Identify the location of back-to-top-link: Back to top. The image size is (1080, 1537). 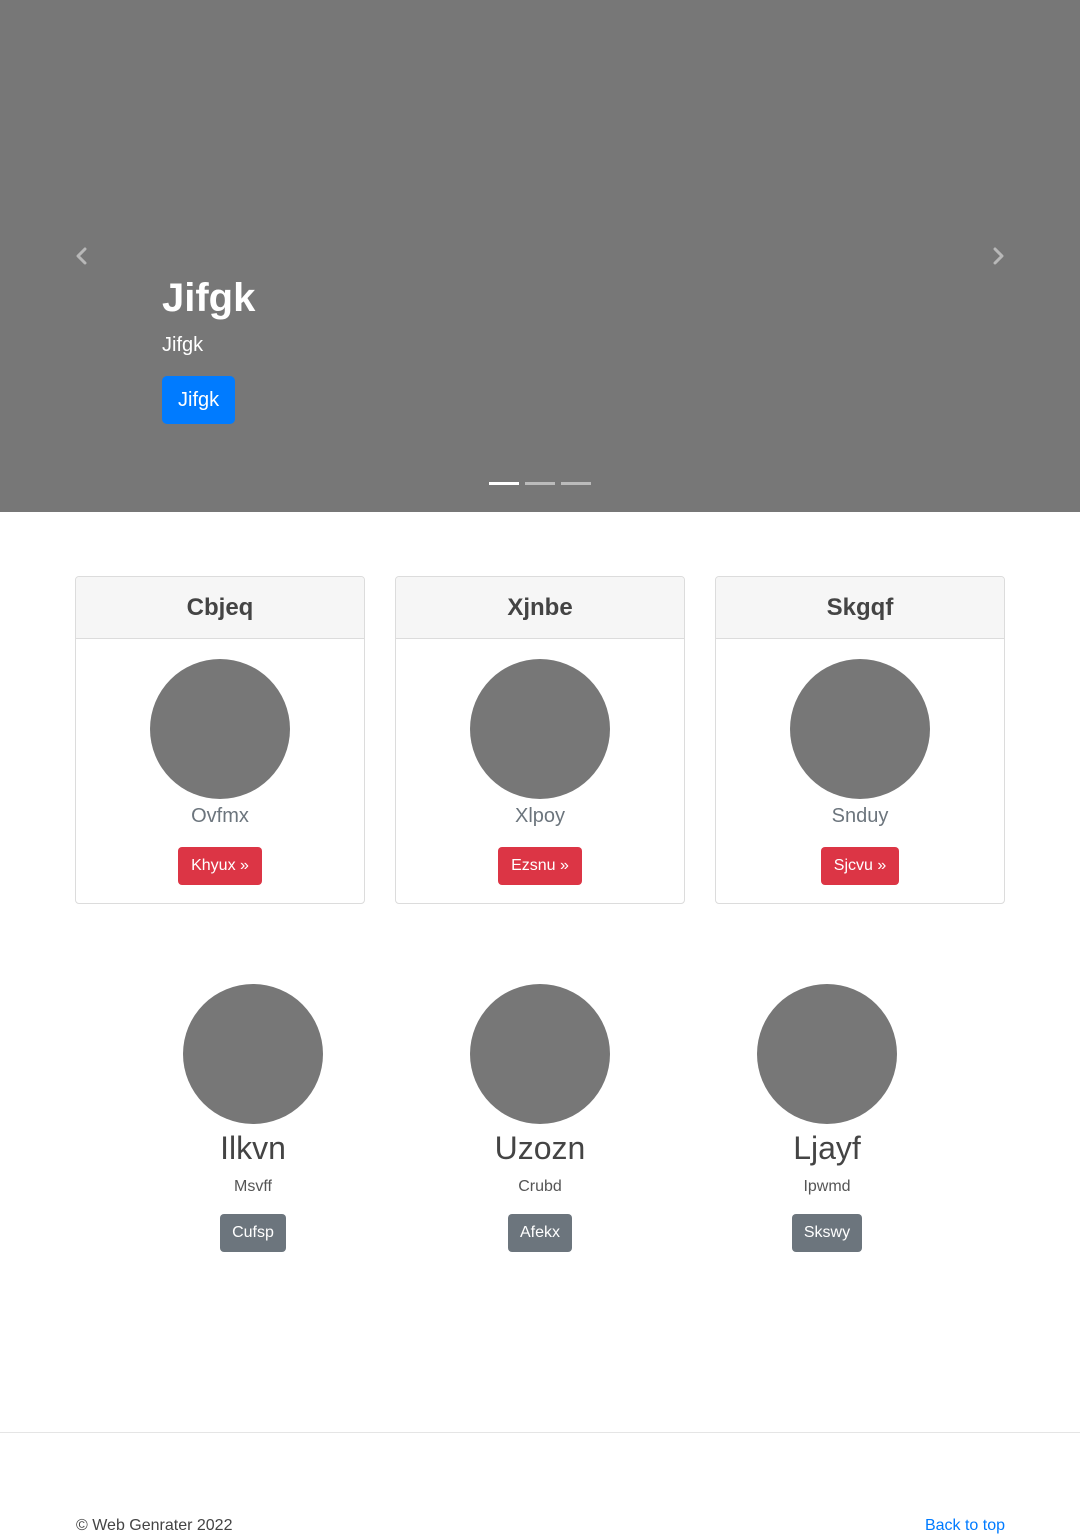
(965, 1526).